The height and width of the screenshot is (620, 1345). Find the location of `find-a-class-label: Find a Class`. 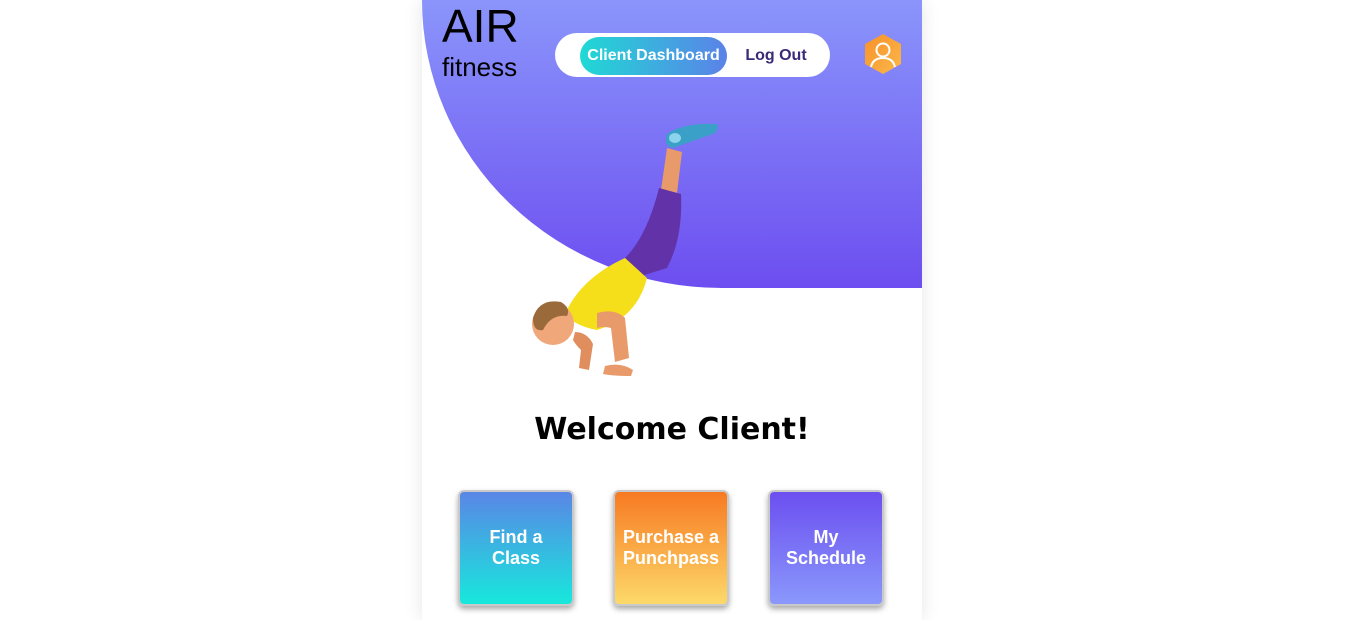

find-a-class-label: Find a Class is located at coordinates (516, 547).